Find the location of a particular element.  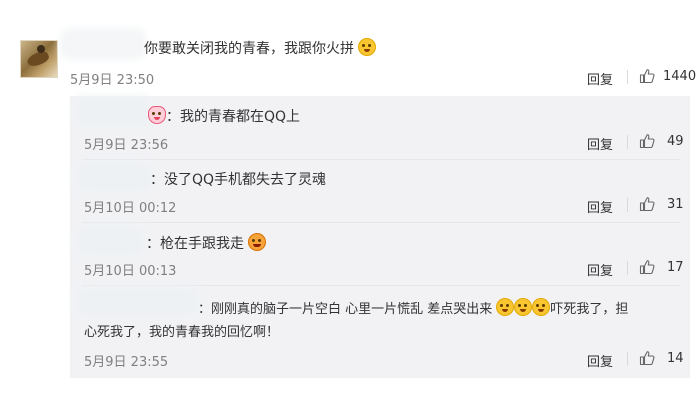

reply-text-line2: 心死我了，我的青春我的回忆啊！ is located at coordinates (182, 332).